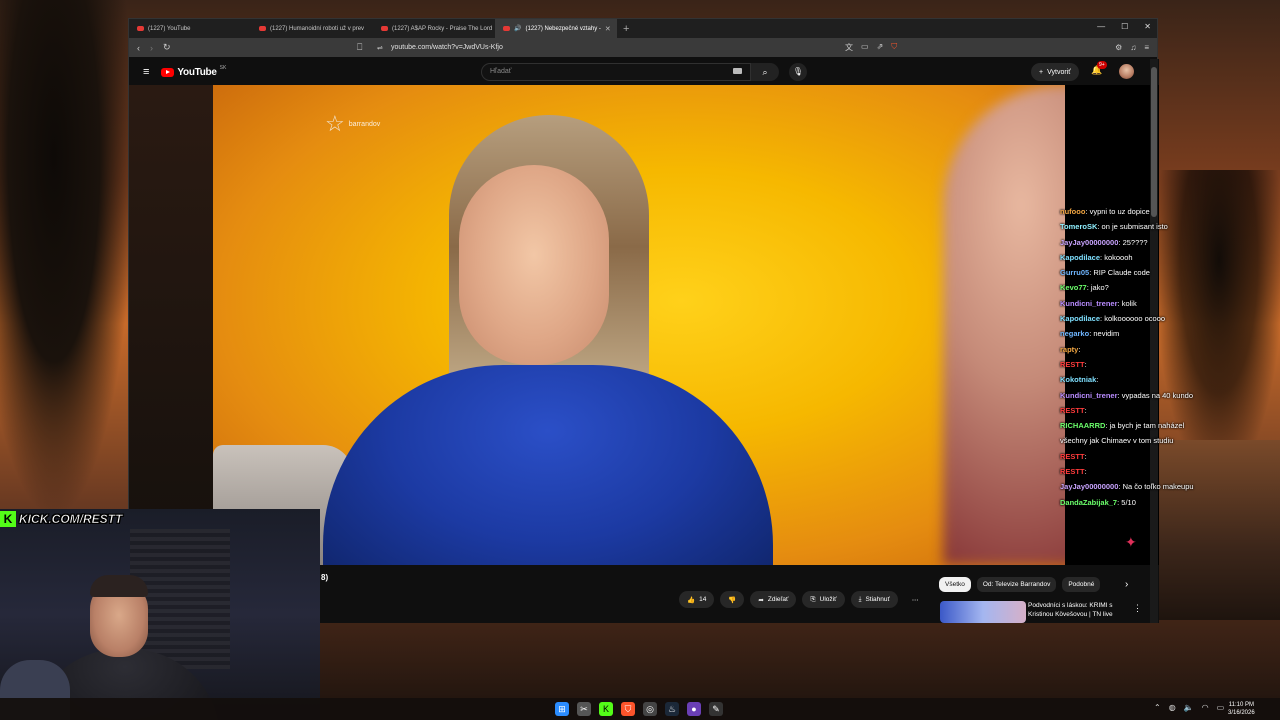 The image size is (1280, 720). I want to click on download-button: ⤓ Stiahnuť, so click(874, 599).